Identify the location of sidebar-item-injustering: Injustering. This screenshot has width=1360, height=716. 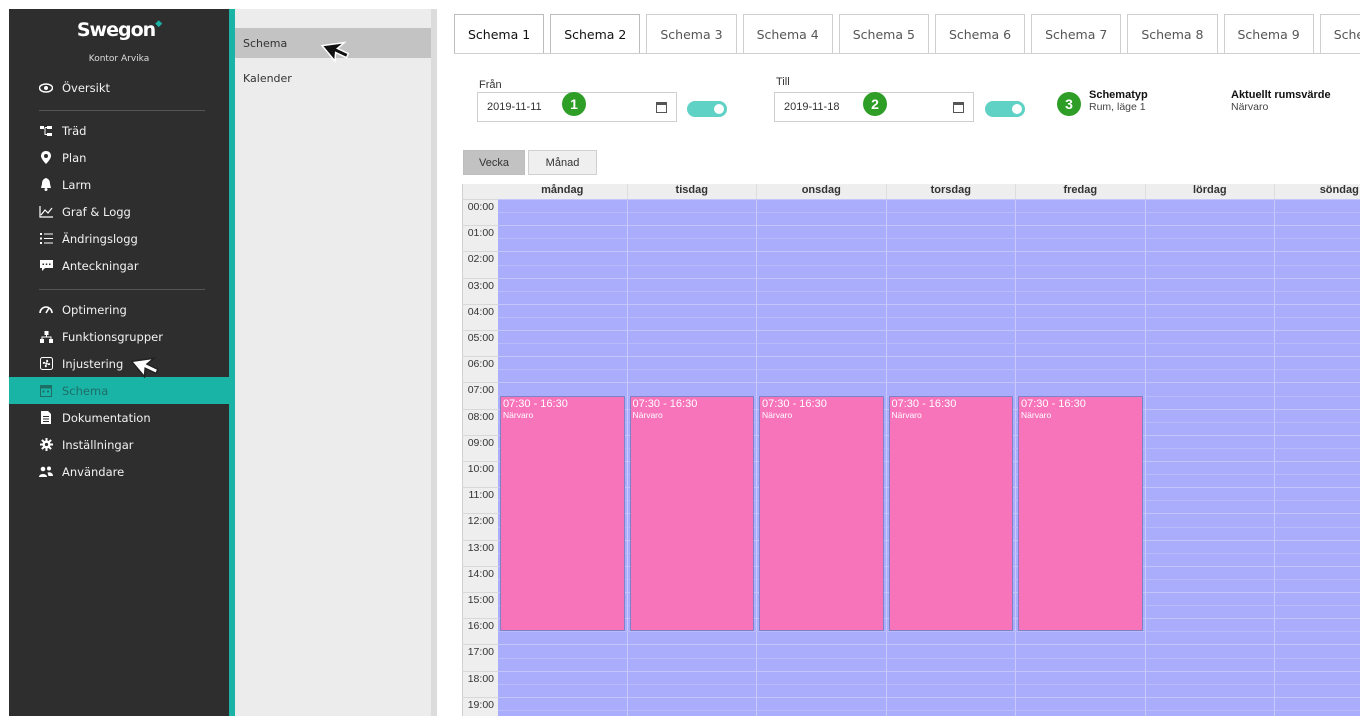
(119, 363).